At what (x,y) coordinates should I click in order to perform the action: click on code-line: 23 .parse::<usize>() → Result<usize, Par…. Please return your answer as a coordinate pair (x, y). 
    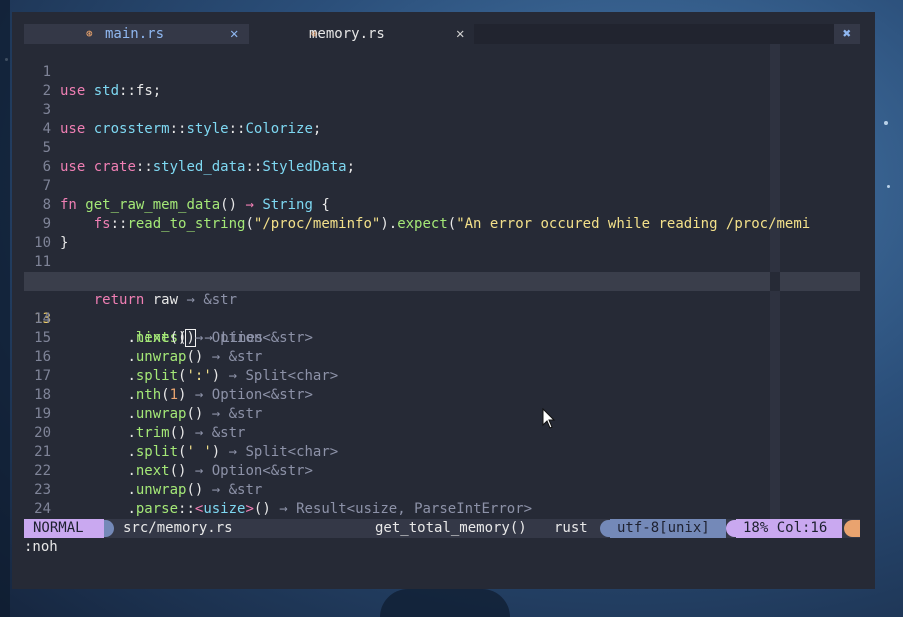
    Looking at the image, I should click on (442, 489).